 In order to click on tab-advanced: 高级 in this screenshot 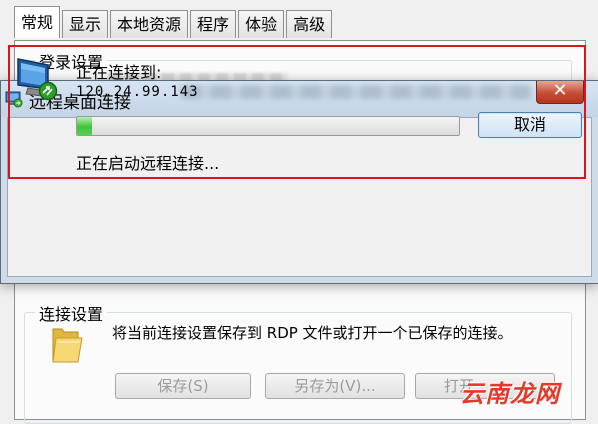, I will do `click(309, 24)`.